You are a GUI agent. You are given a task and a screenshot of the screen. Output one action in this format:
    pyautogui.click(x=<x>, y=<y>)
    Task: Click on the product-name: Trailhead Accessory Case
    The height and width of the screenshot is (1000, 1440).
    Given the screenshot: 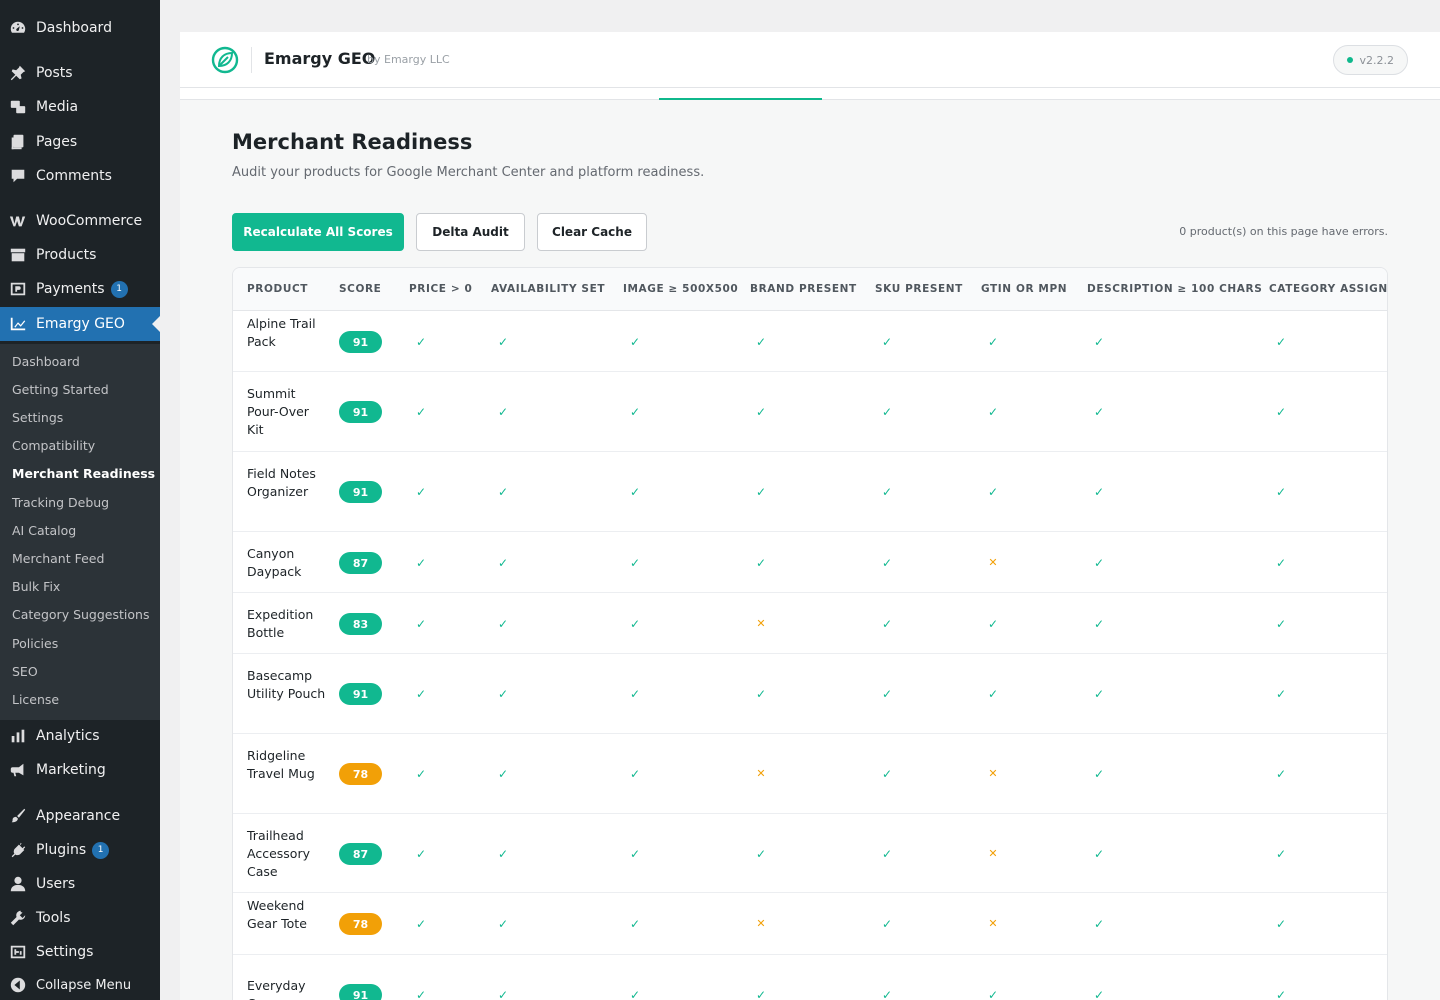 What is the action you would take?
    pyautogui.click(x=287, y=854)
    